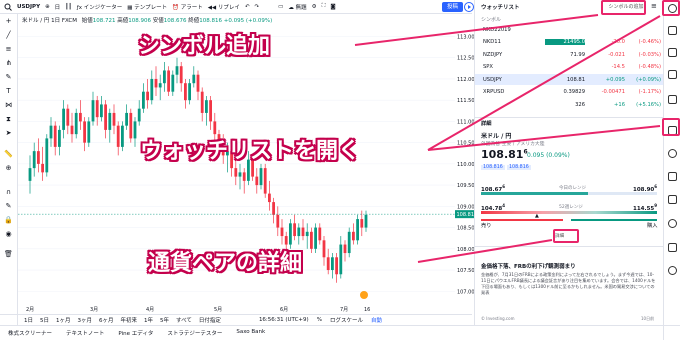 The width and height of the screenshot is (680, 340). What do you see at coordinates (250, 151) in the screenshot?
I see `callout-open-watchlist: ウォッチリストを開く` at bounding box center [250, 151].